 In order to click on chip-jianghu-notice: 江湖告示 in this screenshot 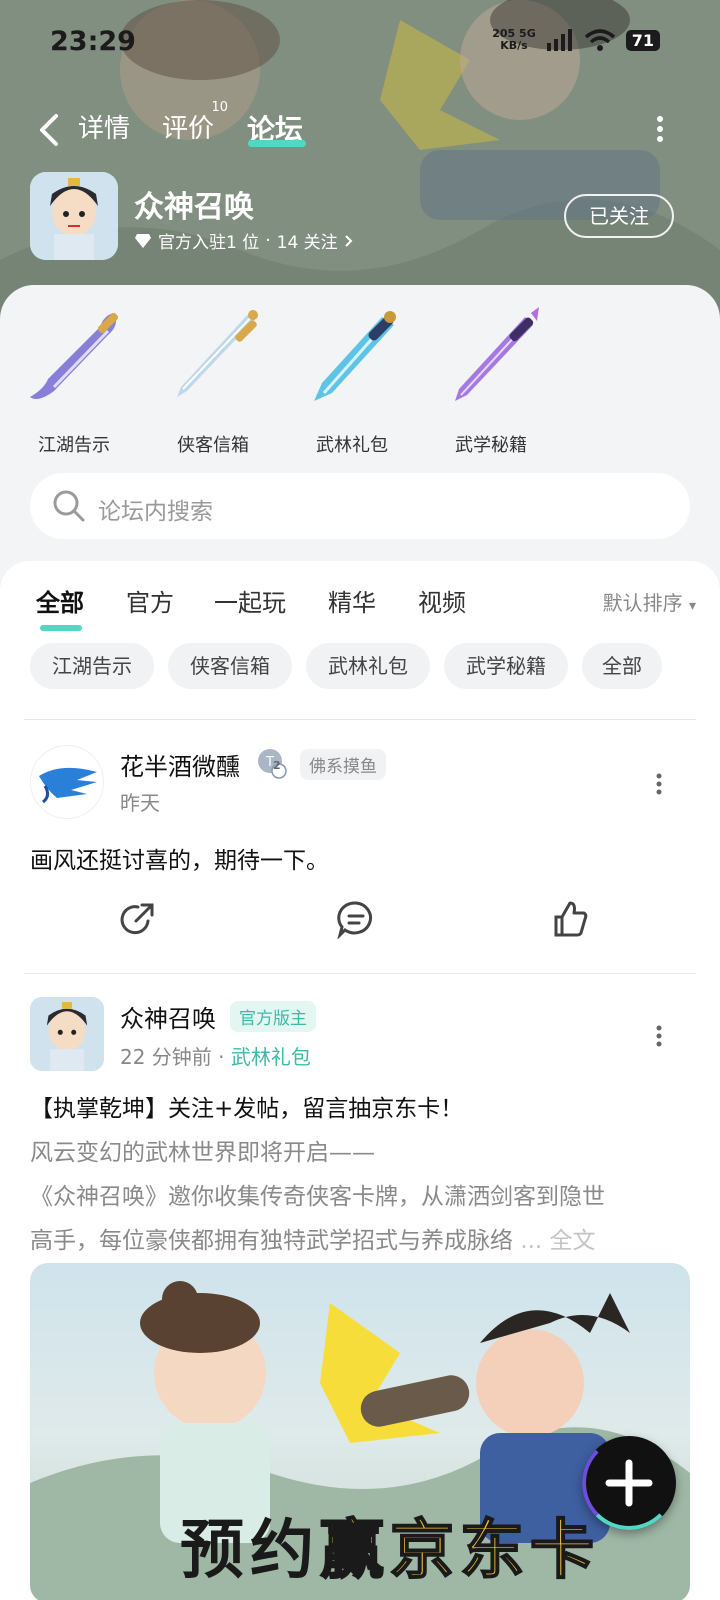, I will do `click(92, 666)`.